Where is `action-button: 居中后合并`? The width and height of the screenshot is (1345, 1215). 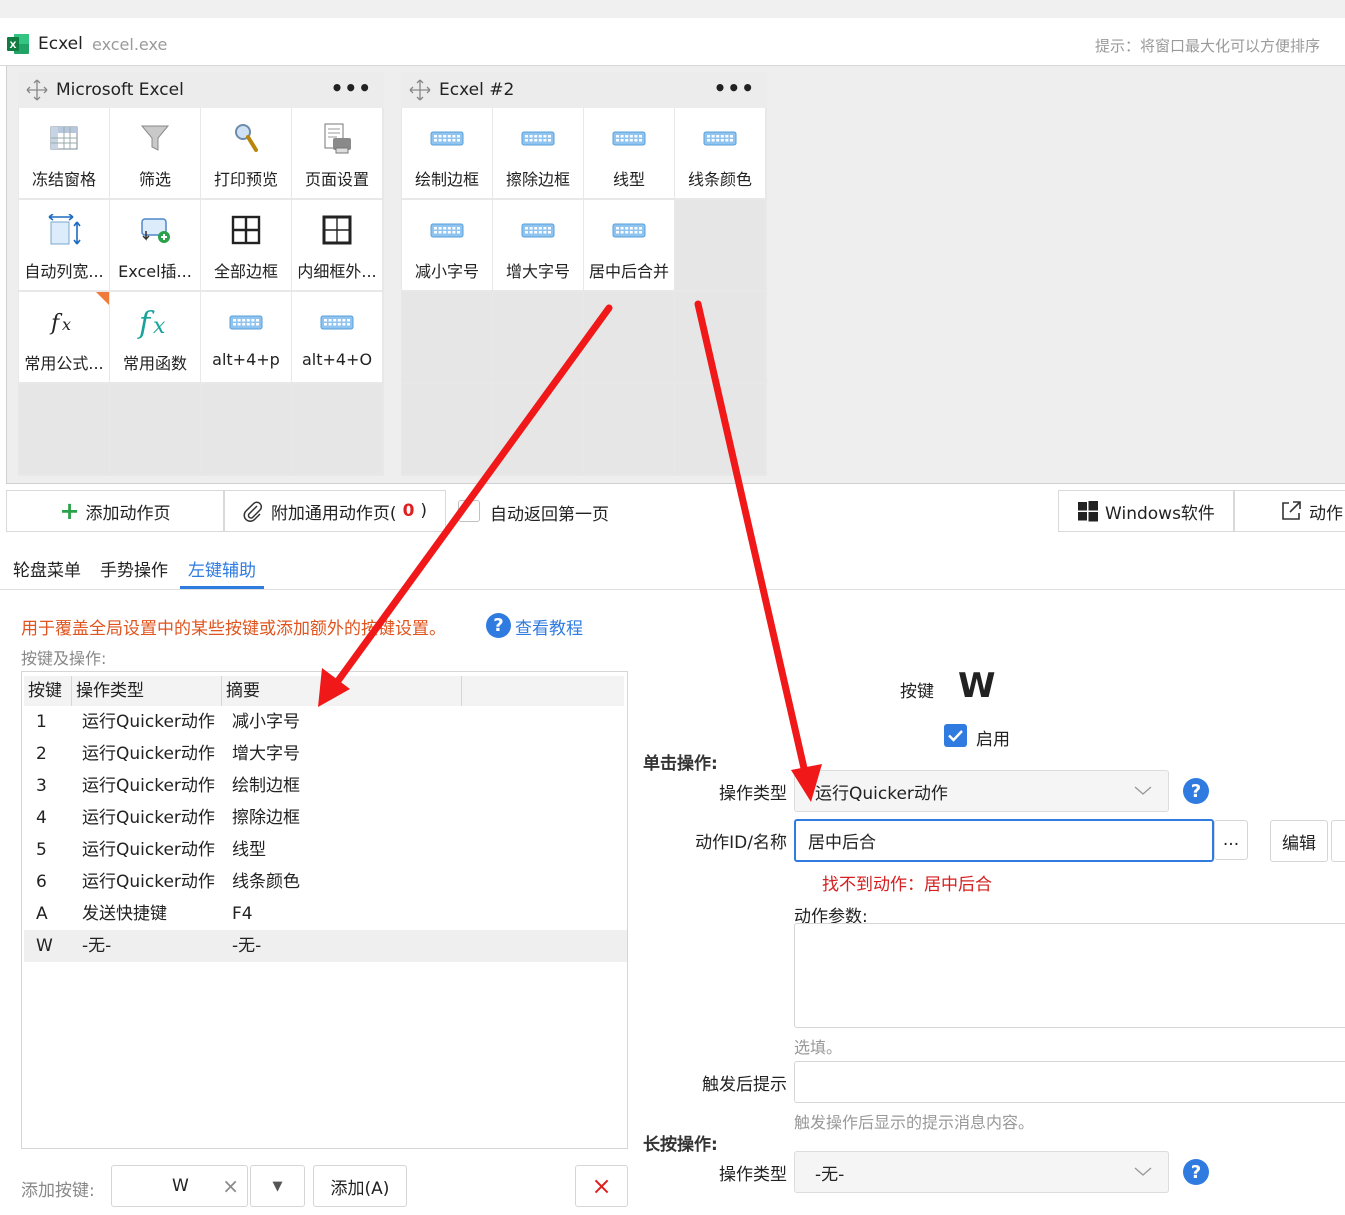 action-button: 居中后合并 is located at coordinates (629, 245).